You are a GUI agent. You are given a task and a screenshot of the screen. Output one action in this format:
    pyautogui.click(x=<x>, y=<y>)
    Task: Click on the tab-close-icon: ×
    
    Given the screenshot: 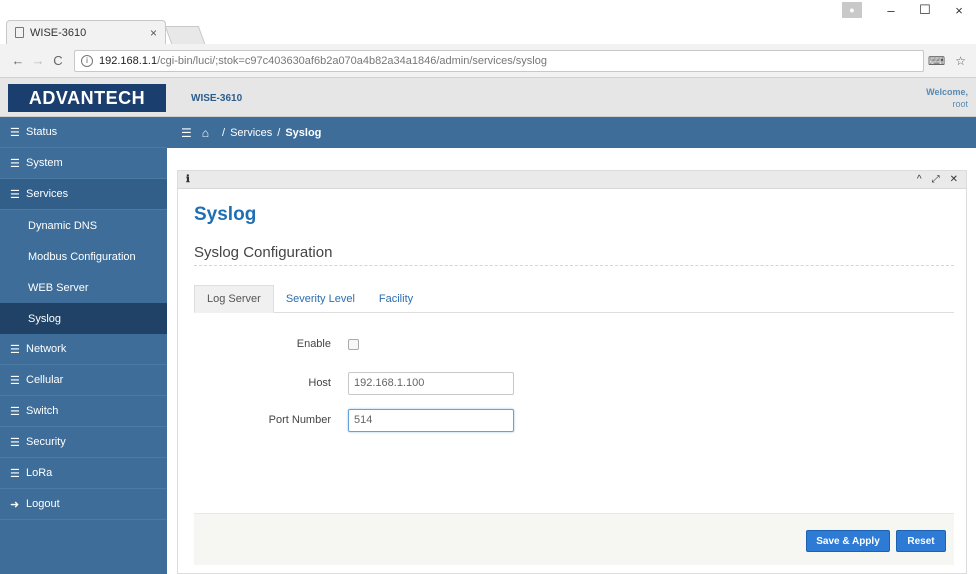 What is the action you would take?
    pyautogui.click(x=153, y=33)
    